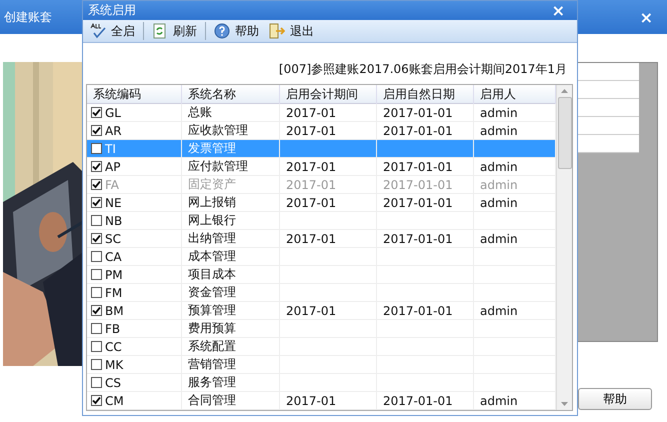 The image size is (667, 422). Describe the element at coordinates (112, 185) in the screenshot. I see `table-cell: FA` at that location.